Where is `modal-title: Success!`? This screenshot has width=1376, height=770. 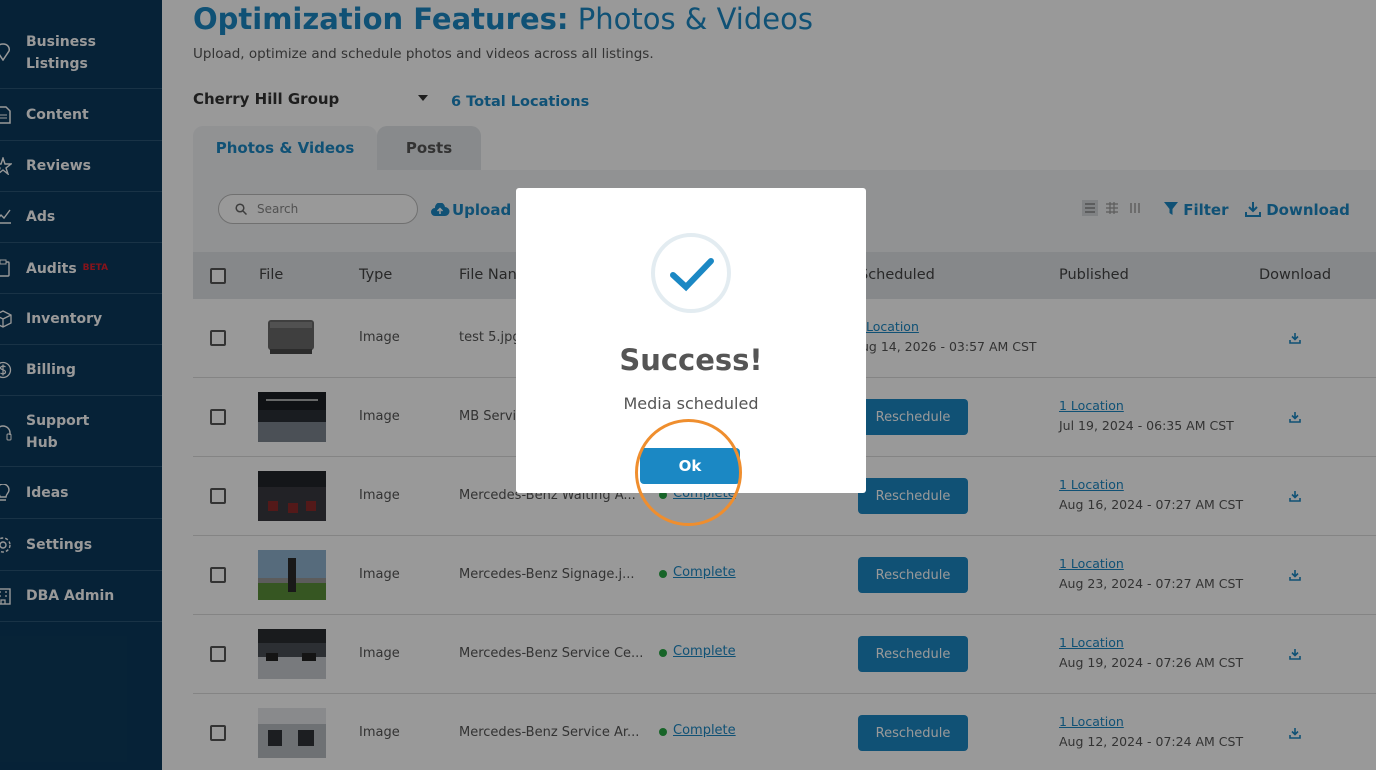
modal-title: Success! is located at coordinates (691, 360).